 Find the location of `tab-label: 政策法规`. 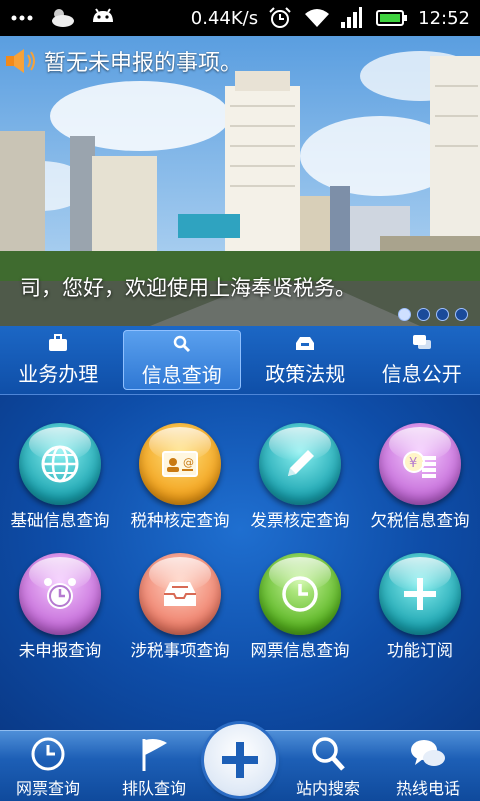

tab-label: 政策法规 is located at coordinates (305, 372).